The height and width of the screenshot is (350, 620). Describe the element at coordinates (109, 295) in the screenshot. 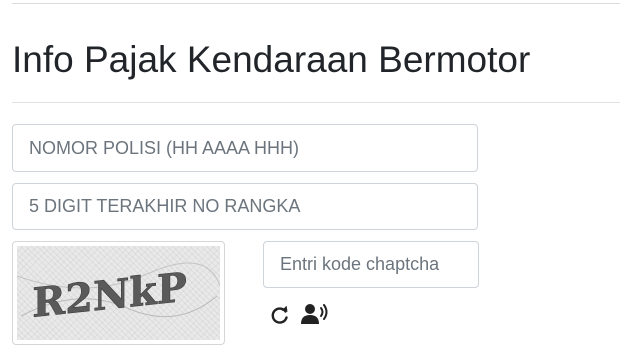

I see `captcha-code-text: R2NkP` at that location.